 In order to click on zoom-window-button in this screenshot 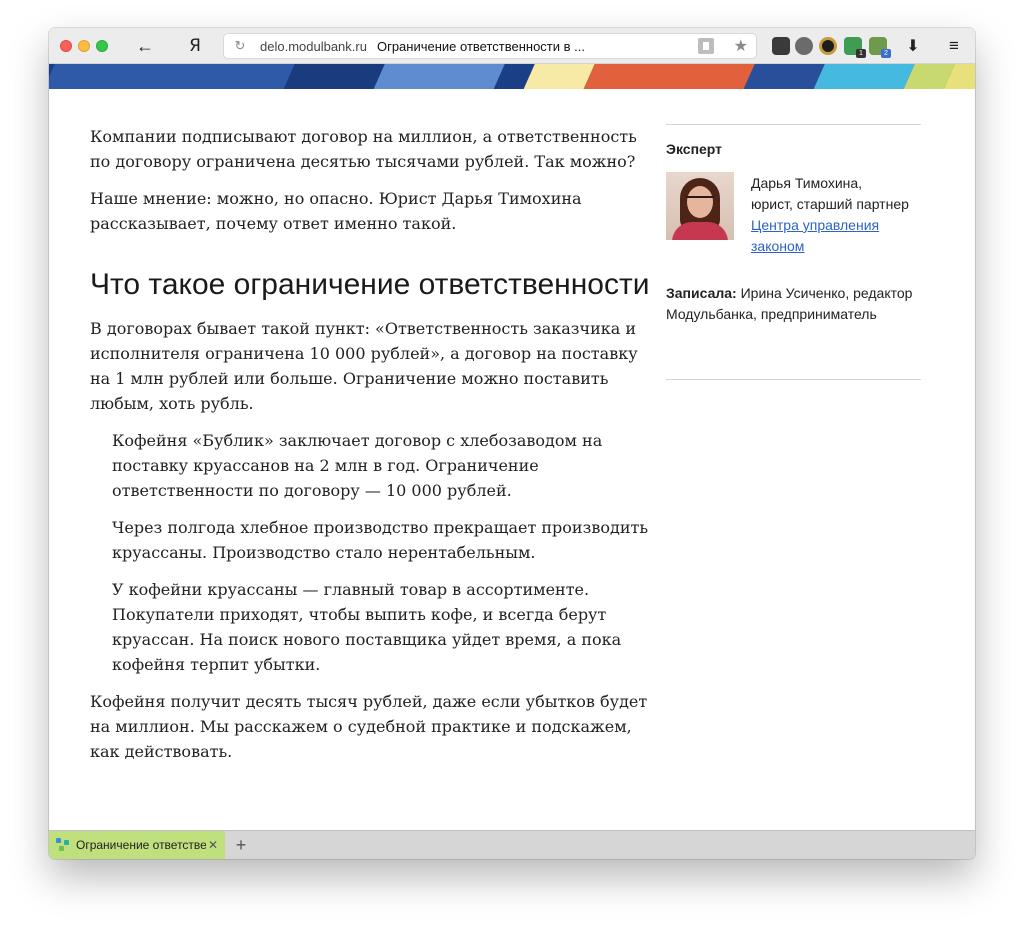, I will do `click(102, 46)`.